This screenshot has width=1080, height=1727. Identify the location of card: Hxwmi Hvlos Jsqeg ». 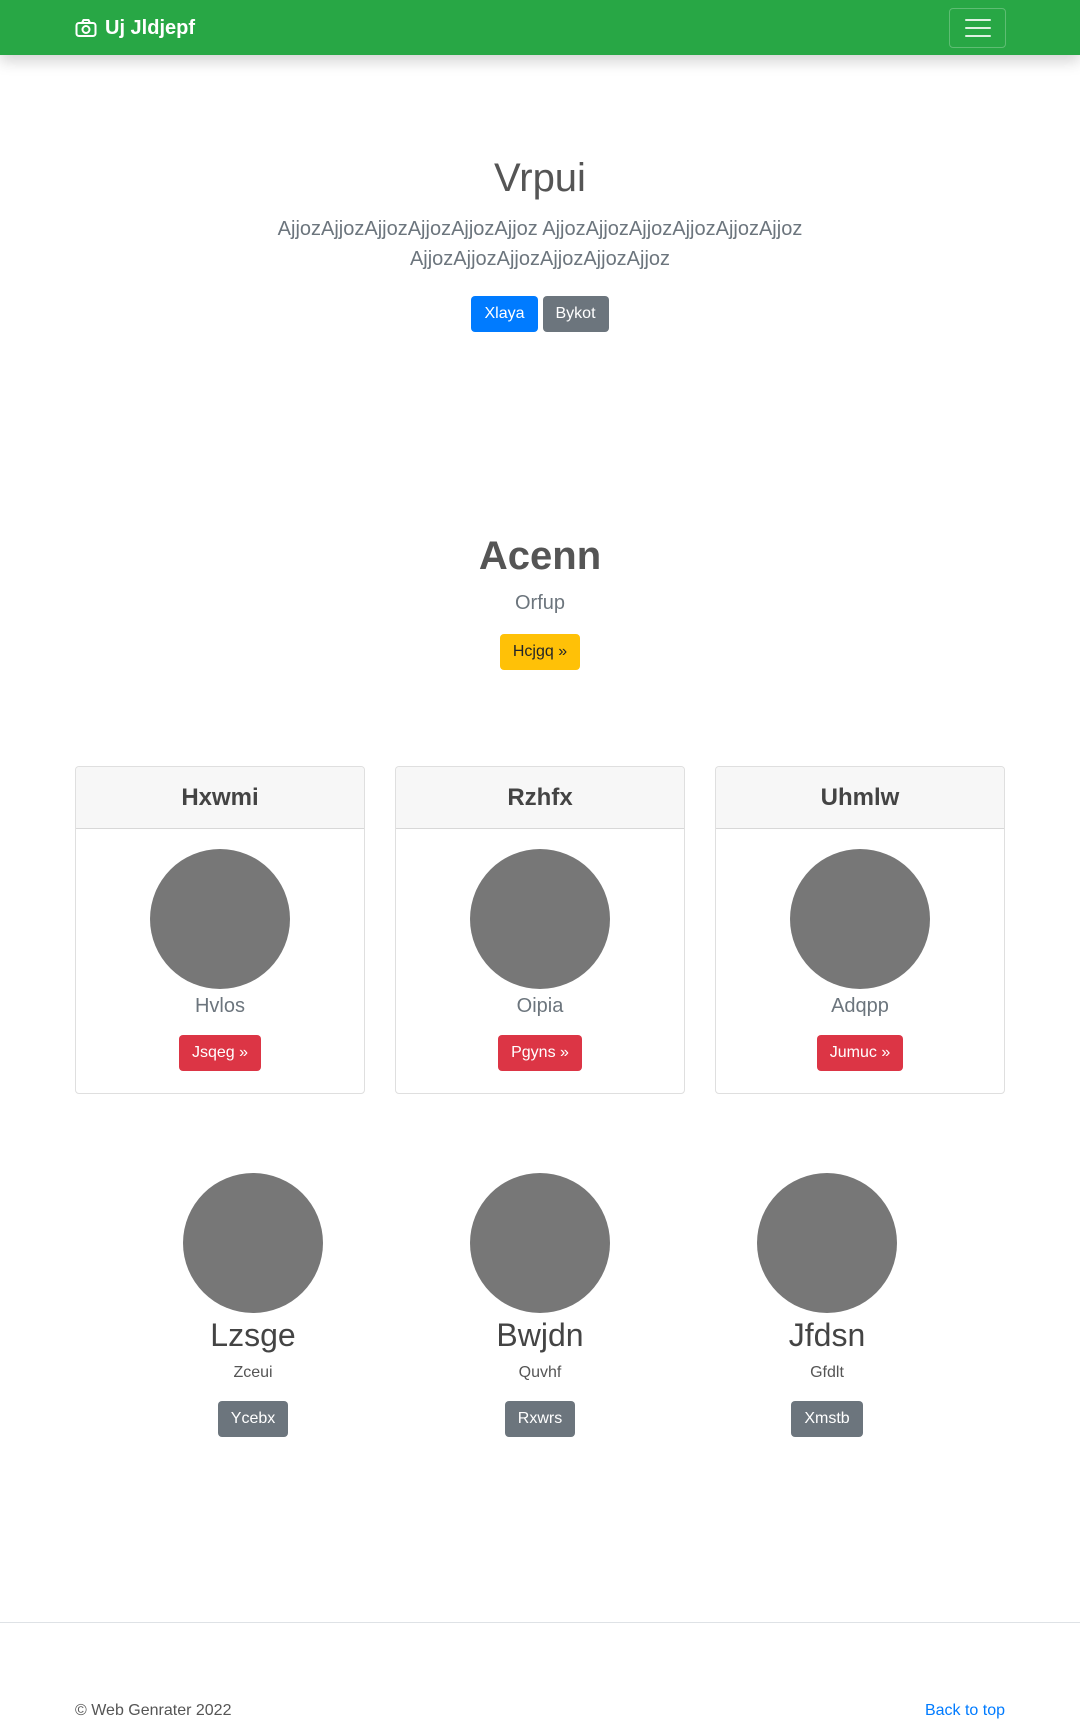
(220, 930).